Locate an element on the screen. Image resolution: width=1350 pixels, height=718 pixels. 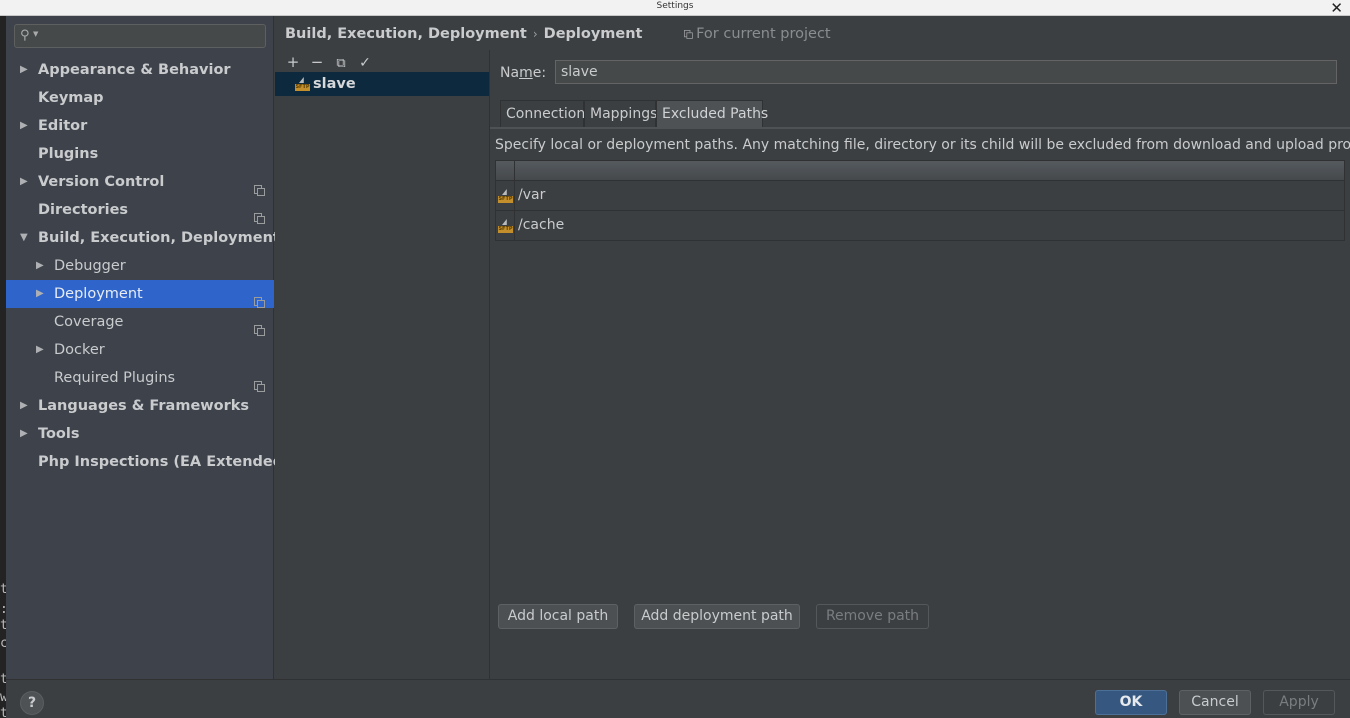
sidebar-item-label: Tools is located at coordinates (59, 434).